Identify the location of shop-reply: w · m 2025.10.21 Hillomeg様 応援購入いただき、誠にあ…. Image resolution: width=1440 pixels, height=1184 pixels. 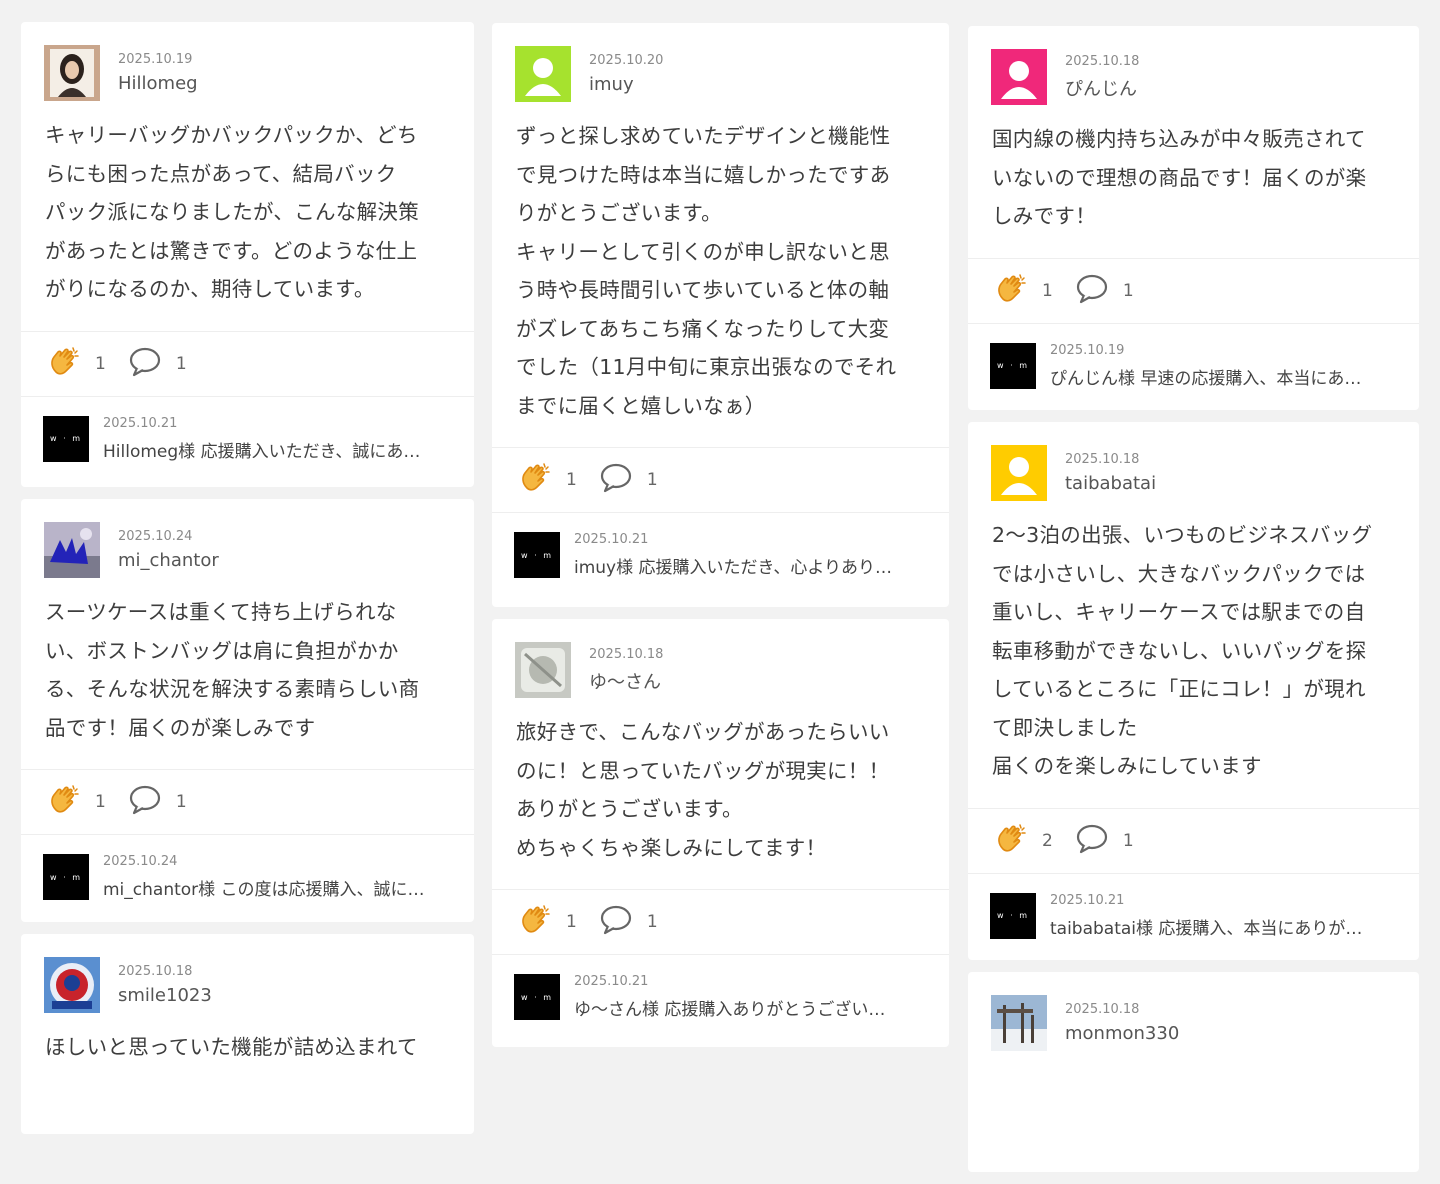
(247, 438).